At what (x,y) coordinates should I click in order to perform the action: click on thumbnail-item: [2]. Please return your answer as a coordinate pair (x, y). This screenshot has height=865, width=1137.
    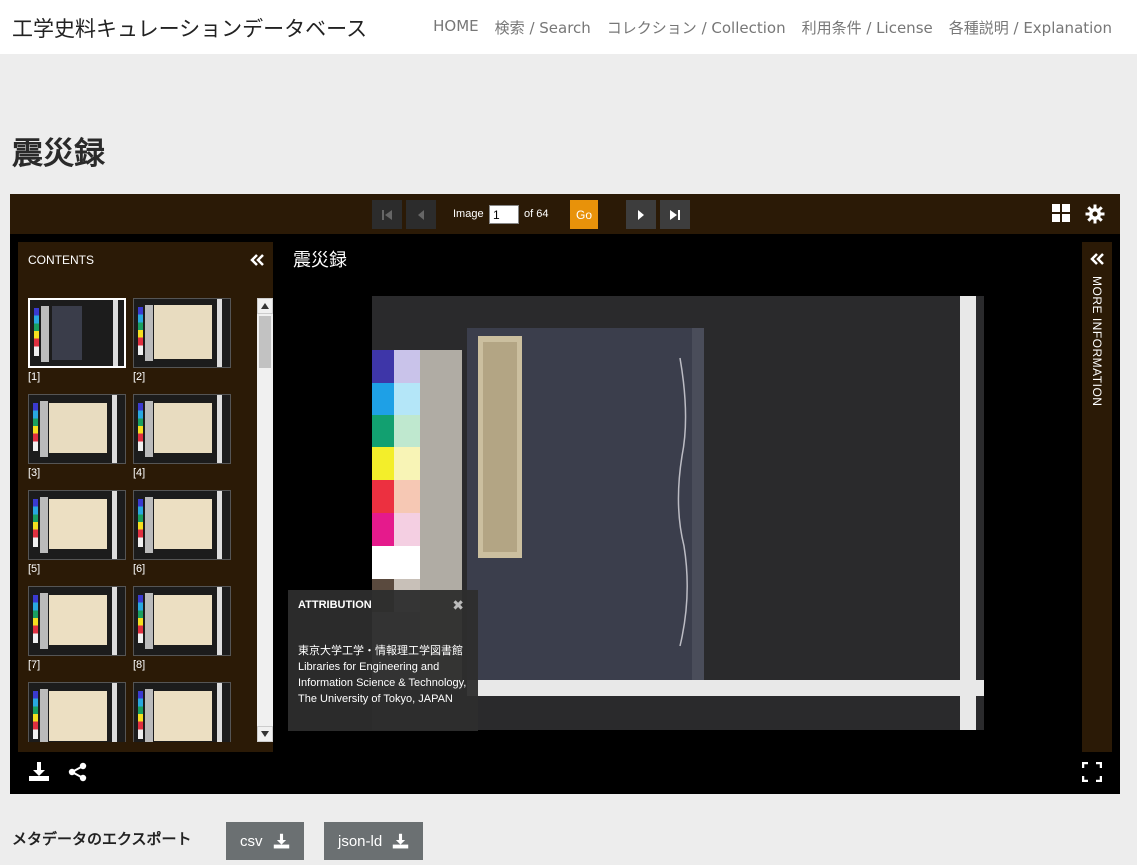
    Looking at the image, I should click on (182, 340).